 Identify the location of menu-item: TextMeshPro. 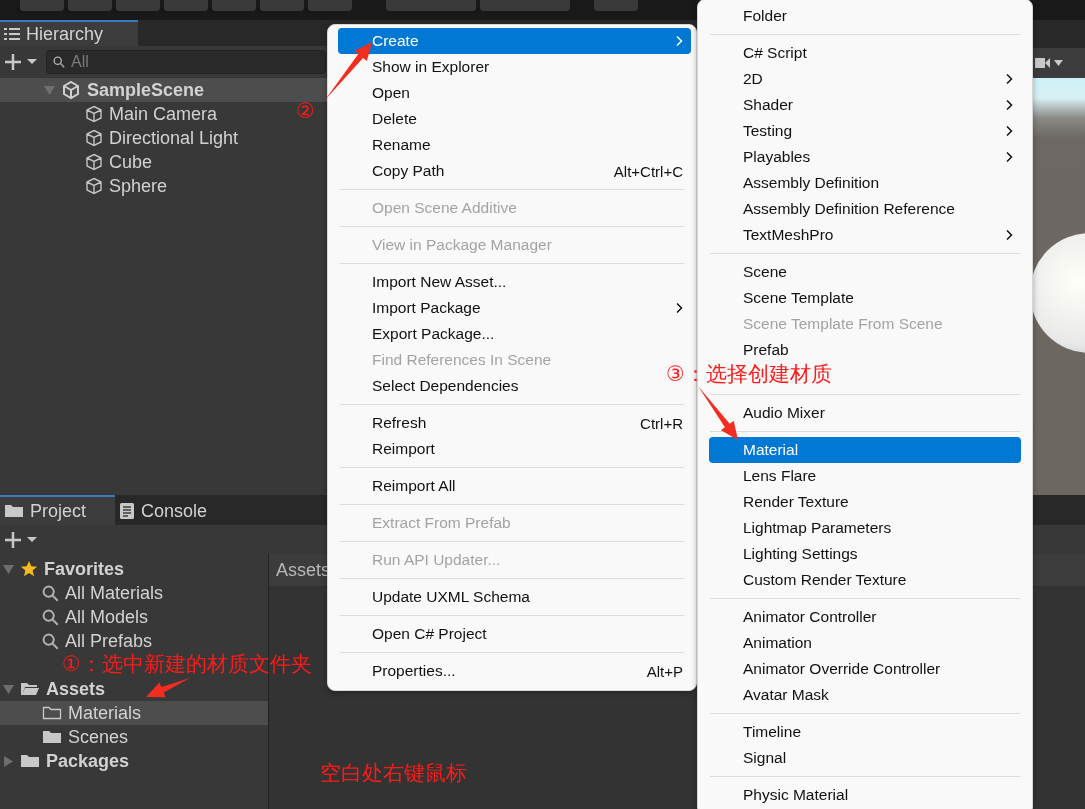
(865, 235).